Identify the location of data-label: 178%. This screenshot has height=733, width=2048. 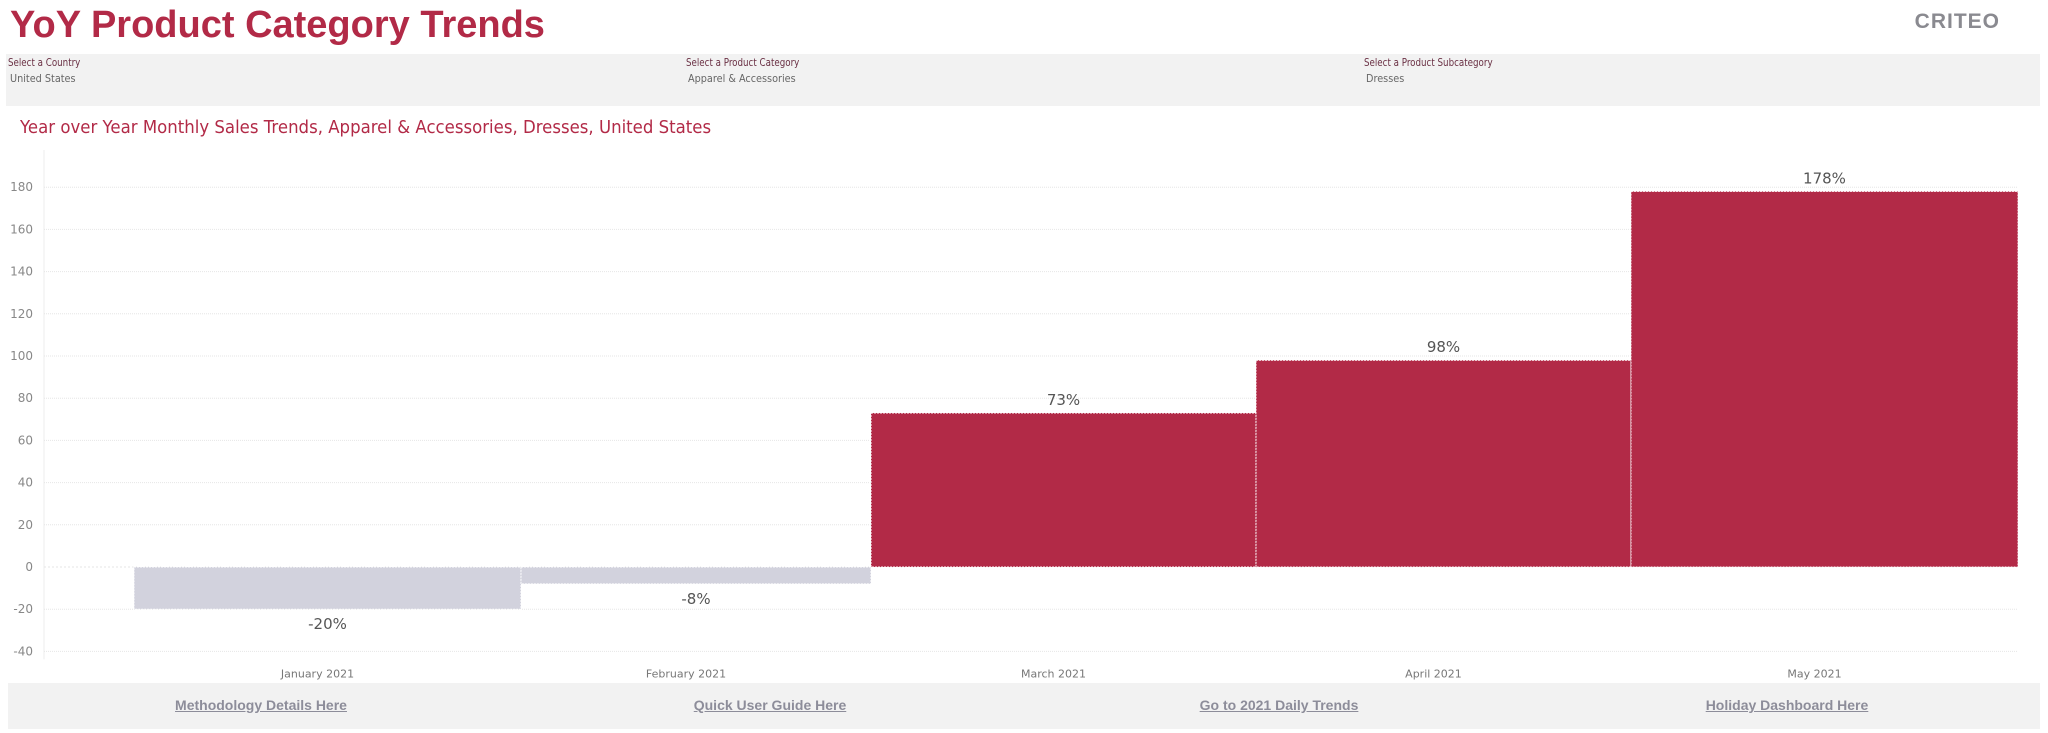
(1824, 178).